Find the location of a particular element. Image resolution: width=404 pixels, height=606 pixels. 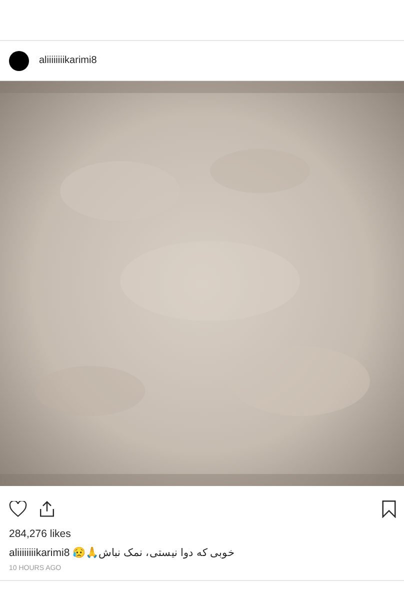

like-count: 284,276 likes is located at coordinates (40, 533).